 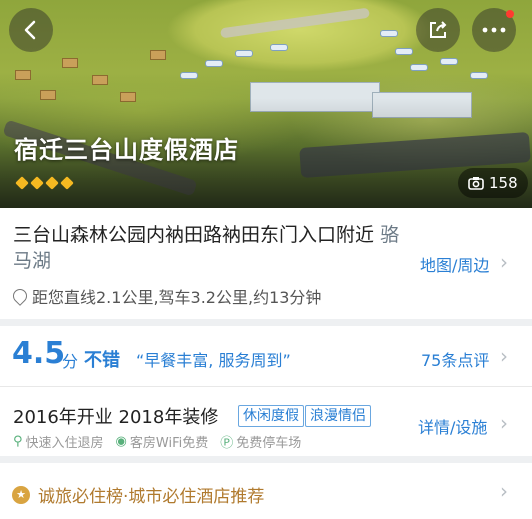 I want to click on medal-icon: ★, so click(x=21, y=494).